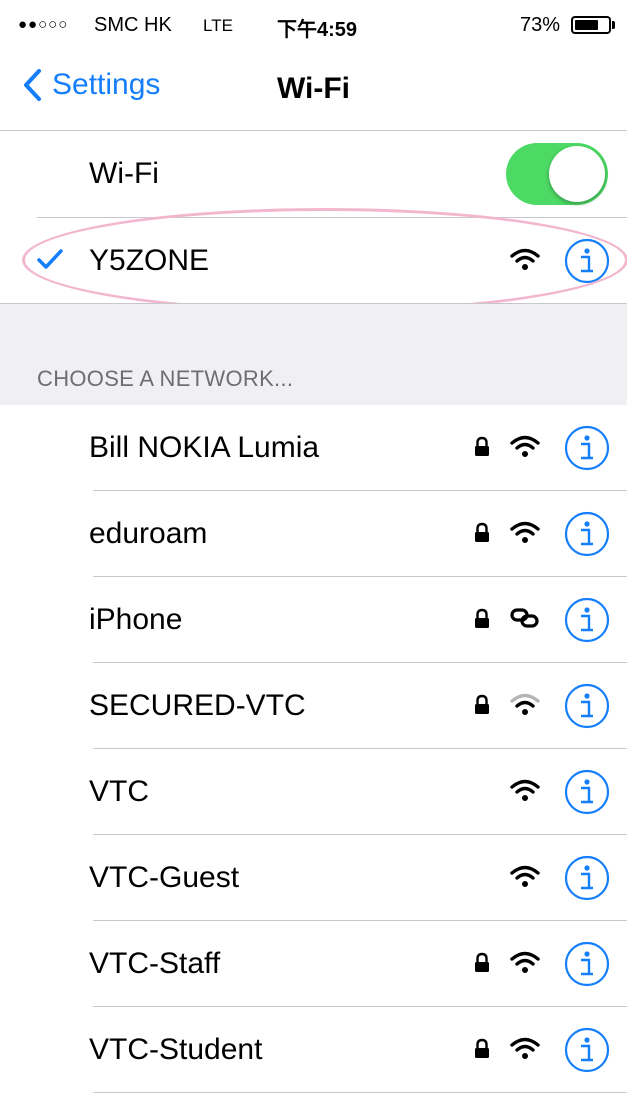  Describe the element at coordinates (119, 791) in the screenshot. I see `network-name: VTC` at that location.